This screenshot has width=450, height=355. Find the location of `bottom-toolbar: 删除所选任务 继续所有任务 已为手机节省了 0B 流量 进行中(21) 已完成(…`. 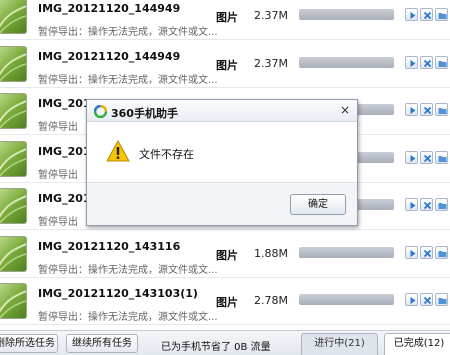

bottom-toolbar: 删除所选任务 继续所有任务 已为手机节省了 0B 流量 进行中(21) 已完成(… is located at coordinates (225, 342).